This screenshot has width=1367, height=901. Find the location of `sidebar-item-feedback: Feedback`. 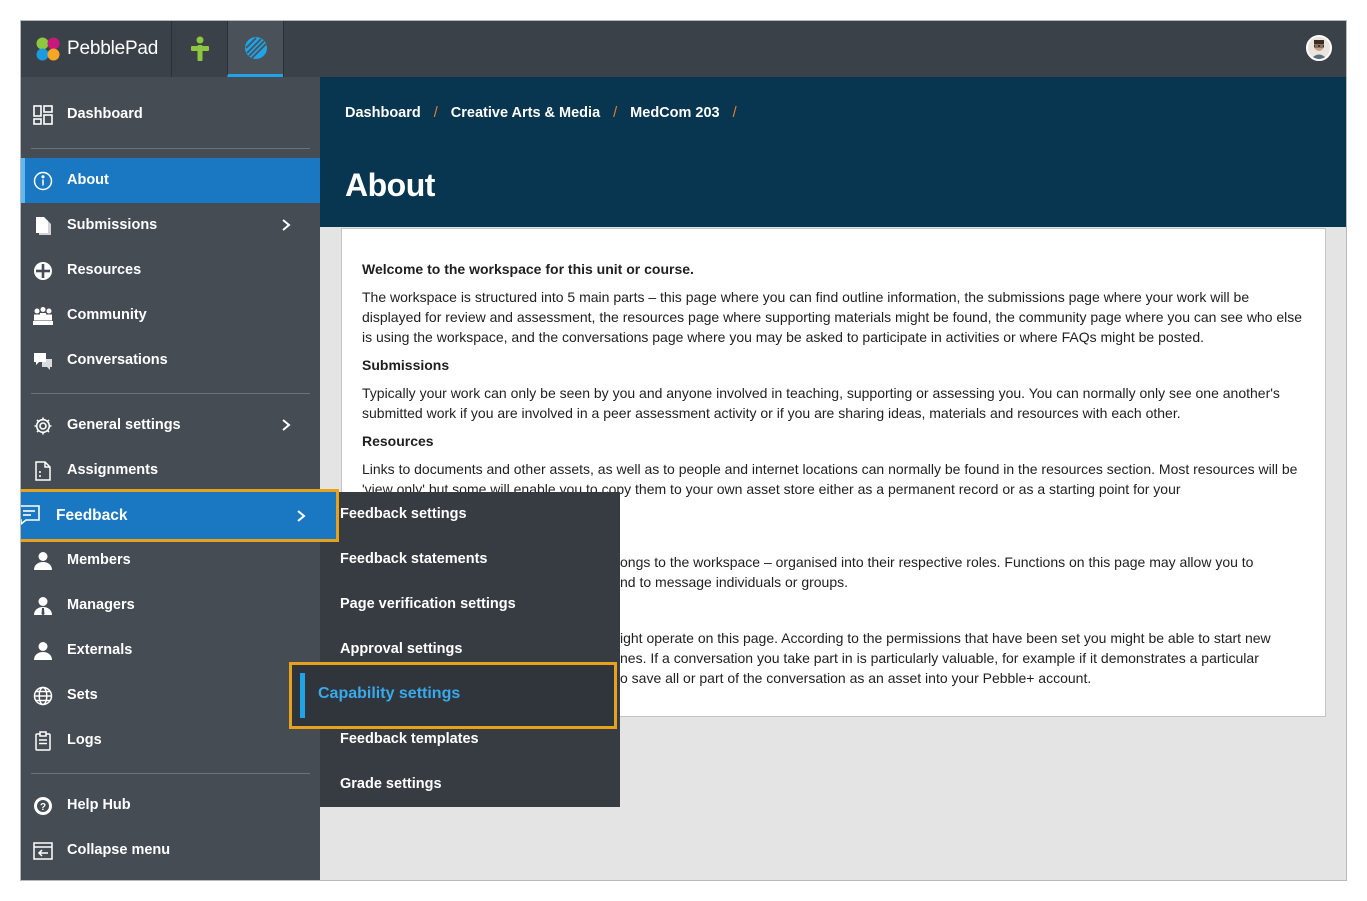

sidebar-item-feedback: Feedback is located at coordinates (180, 515).